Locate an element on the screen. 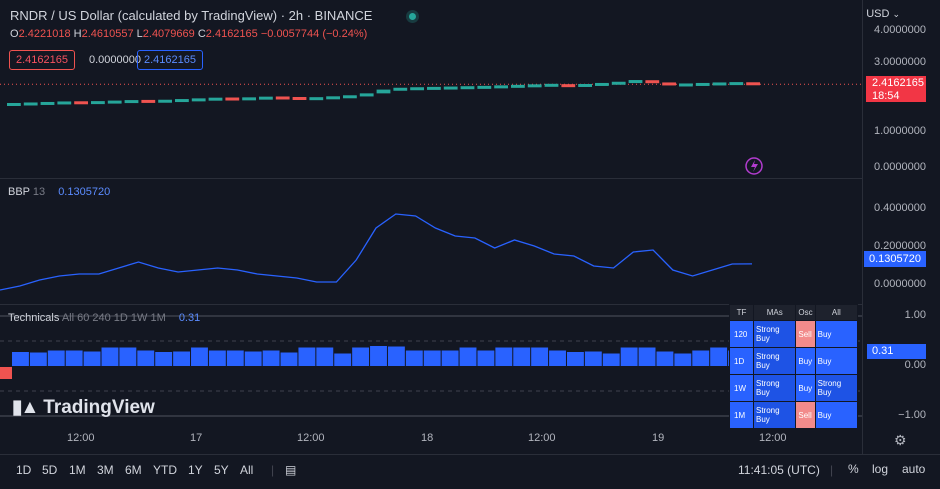 This screenshot has height=489, width=940. bbp-legend: BBP 13 0.1305720 is located at coordinates (59, 192).